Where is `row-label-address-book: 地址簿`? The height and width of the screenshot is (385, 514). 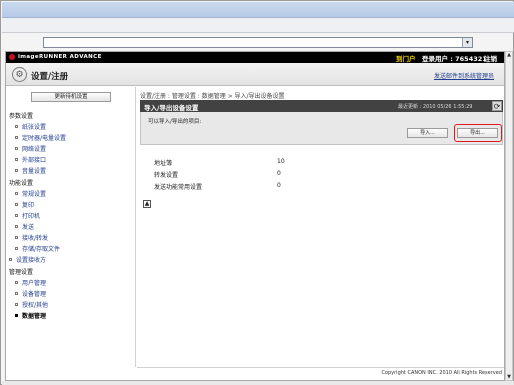 row-label-address-book: 地址簿 is located at coordinates (163, 163).